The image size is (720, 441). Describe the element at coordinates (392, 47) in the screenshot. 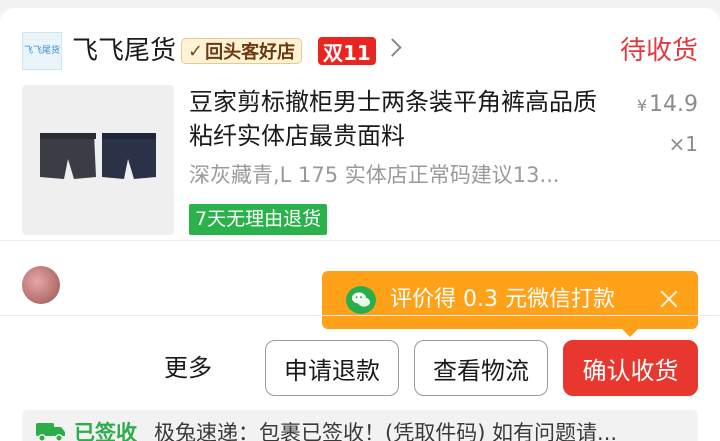

I see `chevron-right-icon` at that location.